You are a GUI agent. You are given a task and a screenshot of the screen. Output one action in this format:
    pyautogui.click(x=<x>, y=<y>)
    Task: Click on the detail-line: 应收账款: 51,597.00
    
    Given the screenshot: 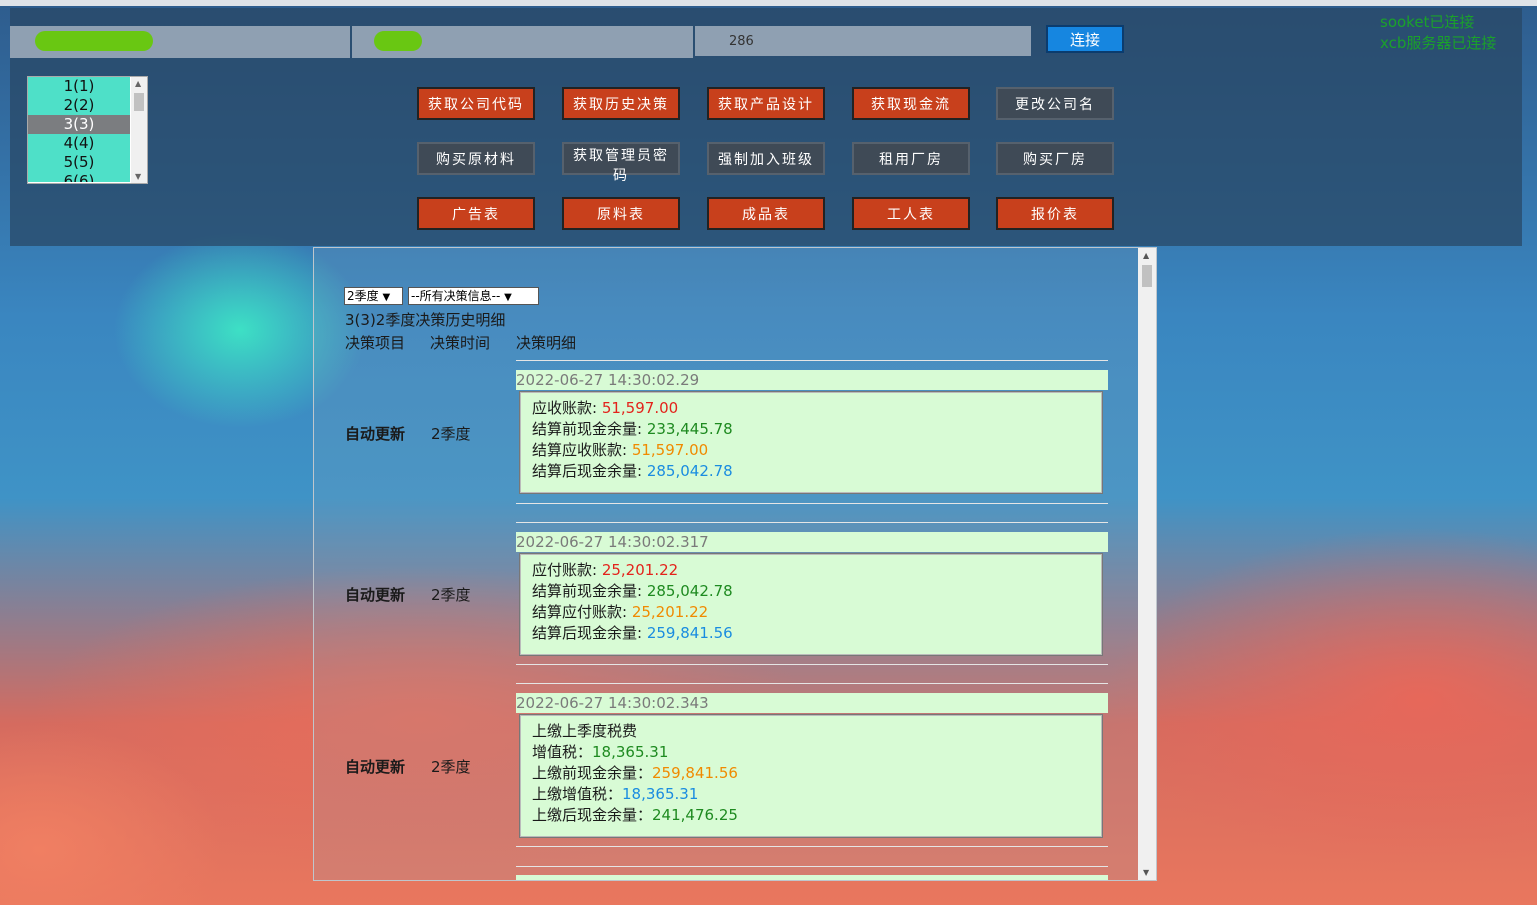 What is the action you would take?
    pyautogui.click(x=605, y=408)
    